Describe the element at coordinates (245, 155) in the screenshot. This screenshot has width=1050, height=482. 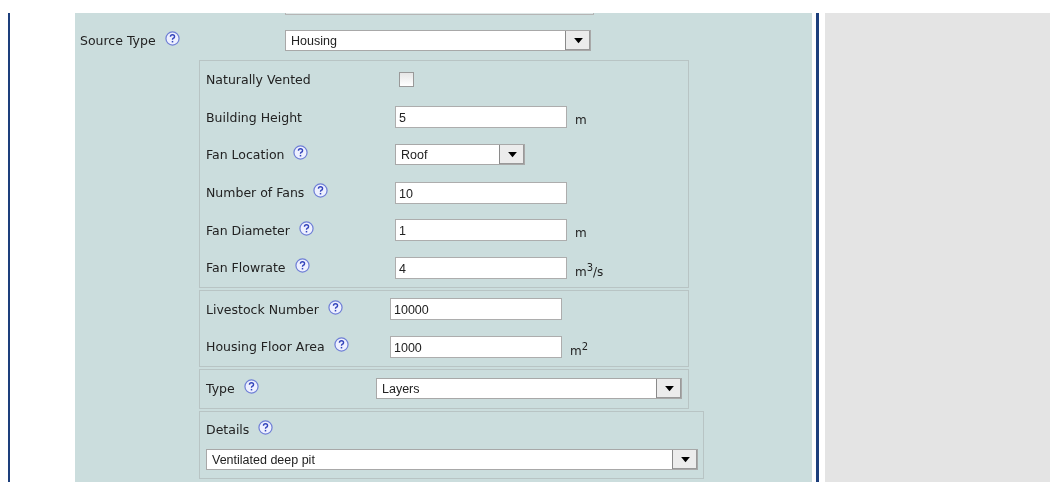
I see `field-label: Fan Location` at that location.